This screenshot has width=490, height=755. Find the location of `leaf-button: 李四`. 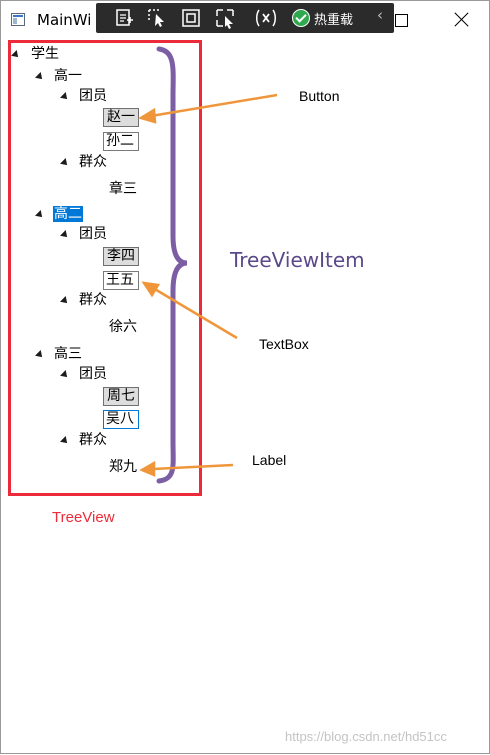

leaf-button: 李四 is located at coordinates (121, 256).